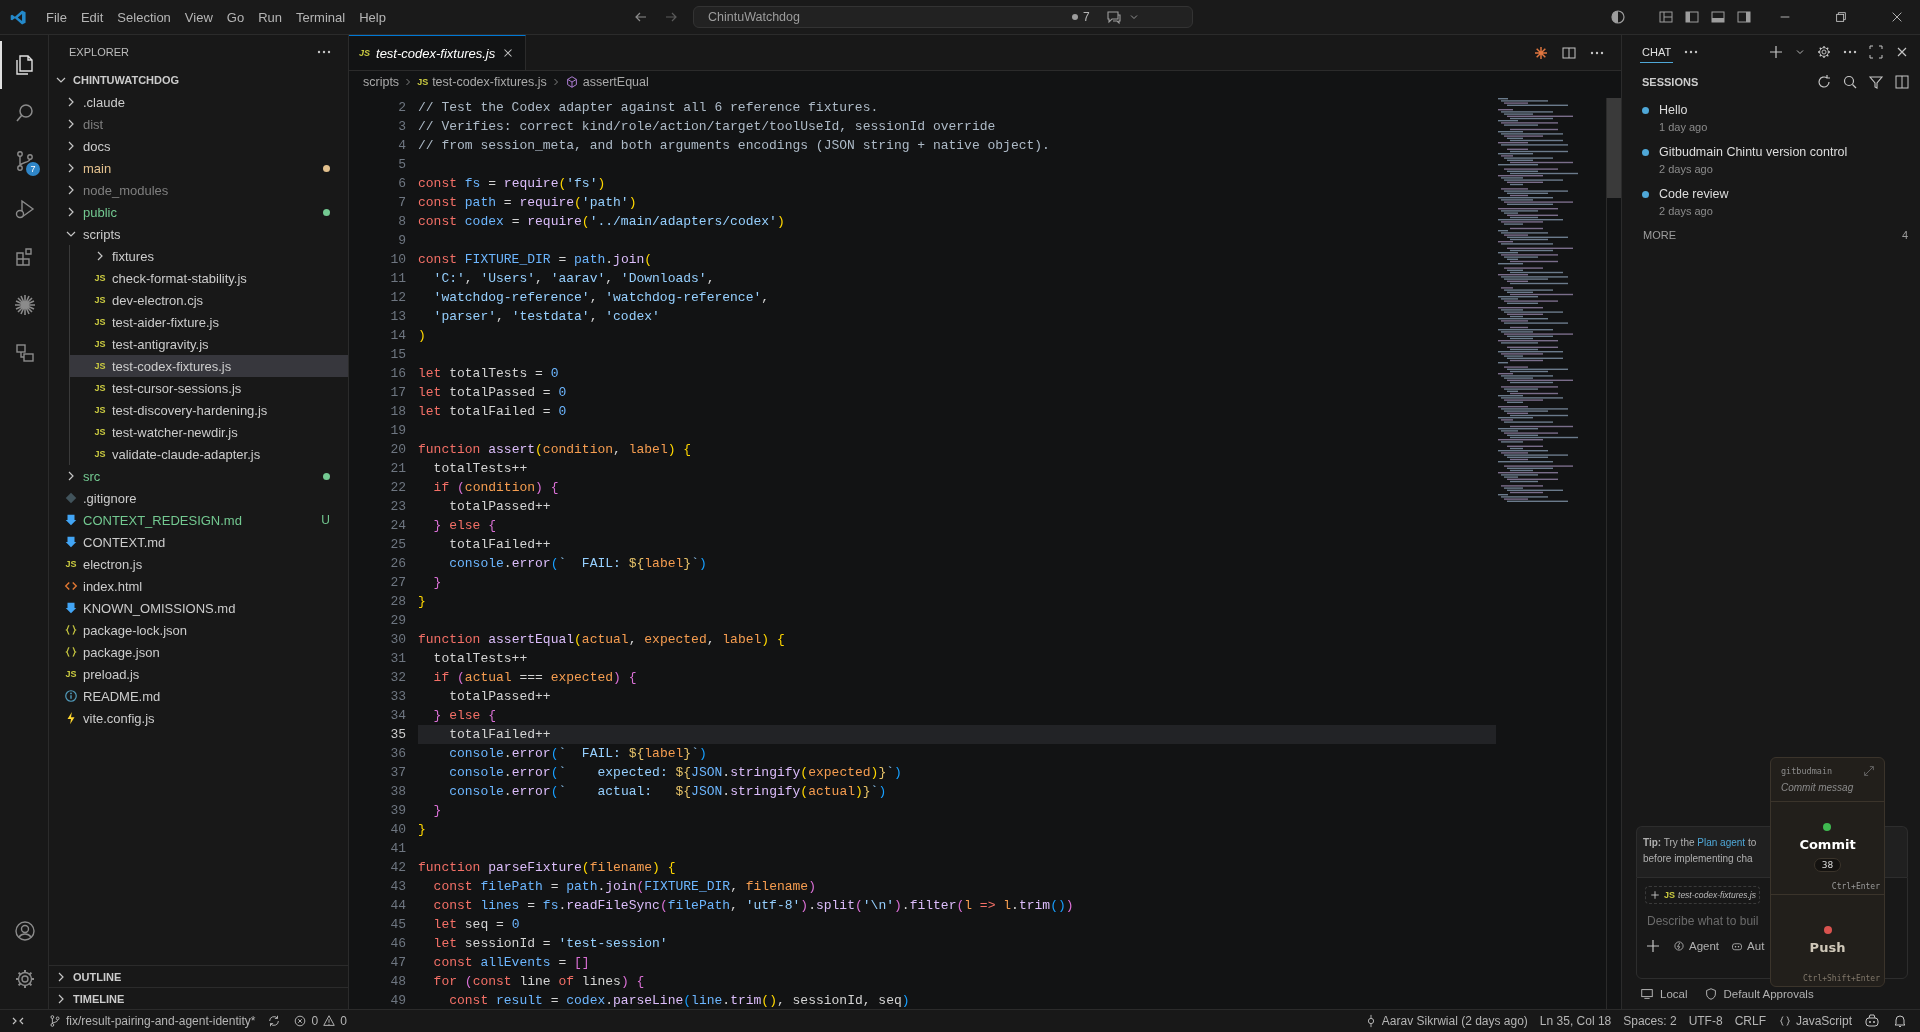 The width and height of the screenshot is (1920, 1032). What do you see at coordinates (1113, 17) in the screenshot?
I see `chat-icon` at bounding box center [1113, 17].